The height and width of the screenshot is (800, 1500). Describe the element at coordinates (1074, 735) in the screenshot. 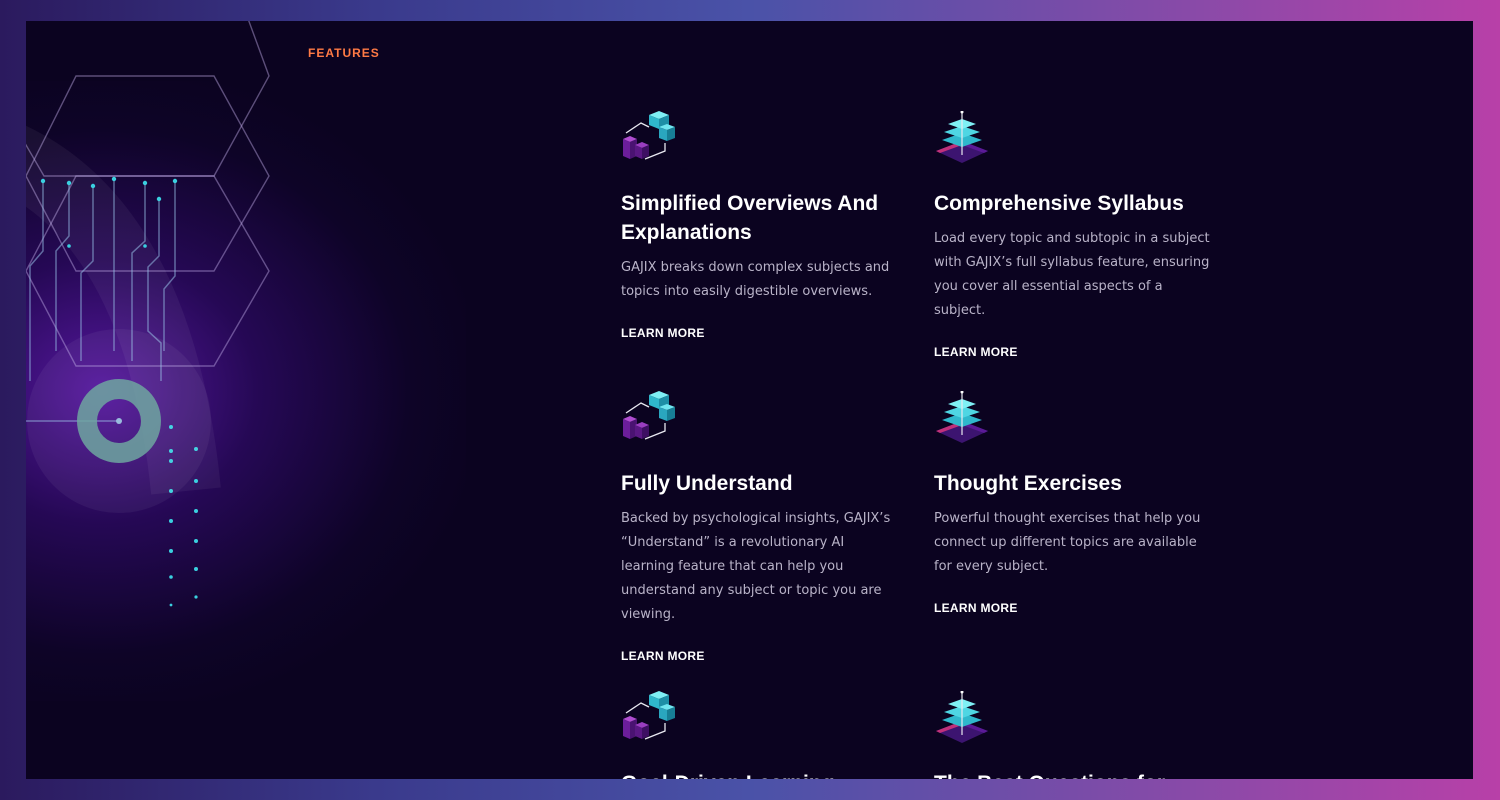

I see `feature-card: The Best Questions for` at that location.